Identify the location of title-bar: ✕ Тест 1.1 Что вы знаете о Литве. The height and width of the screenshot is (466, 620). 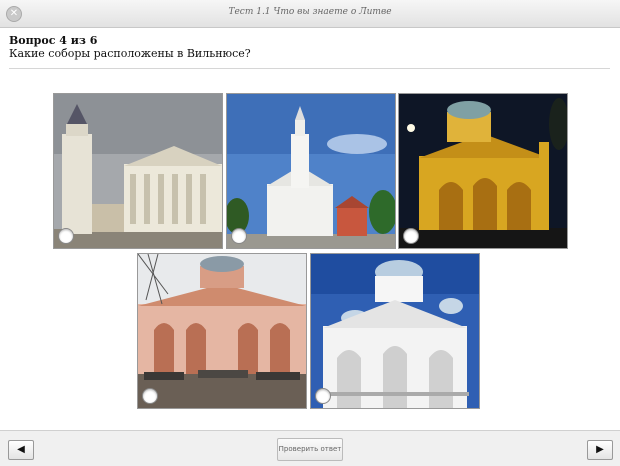
(310, 14).